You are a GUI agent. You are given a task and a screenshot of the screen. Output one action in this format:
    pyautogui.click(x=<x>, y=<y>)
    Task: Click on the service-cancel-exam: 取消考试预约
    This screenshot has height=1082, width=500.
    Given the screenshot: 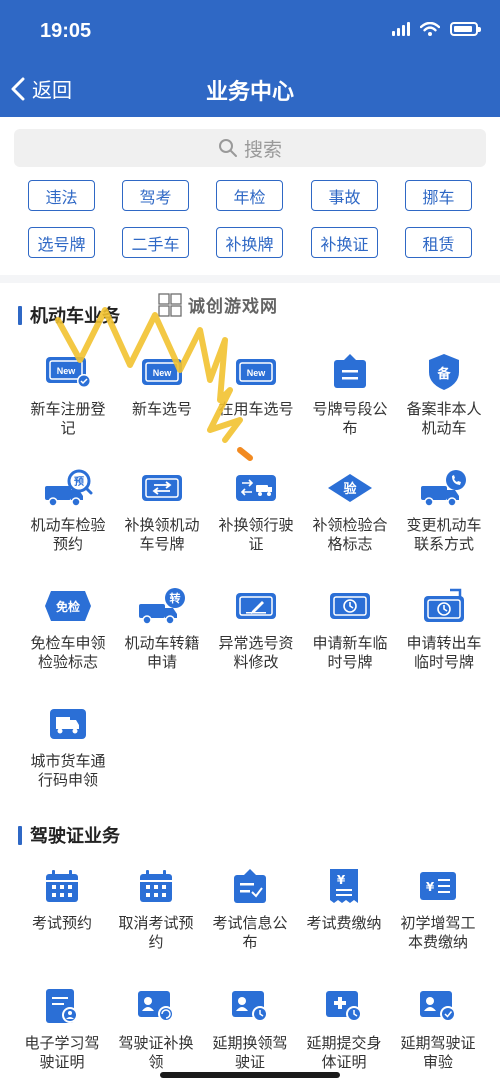 What is the action you would take?
    pyautogui.click(x=156, y=908)
    